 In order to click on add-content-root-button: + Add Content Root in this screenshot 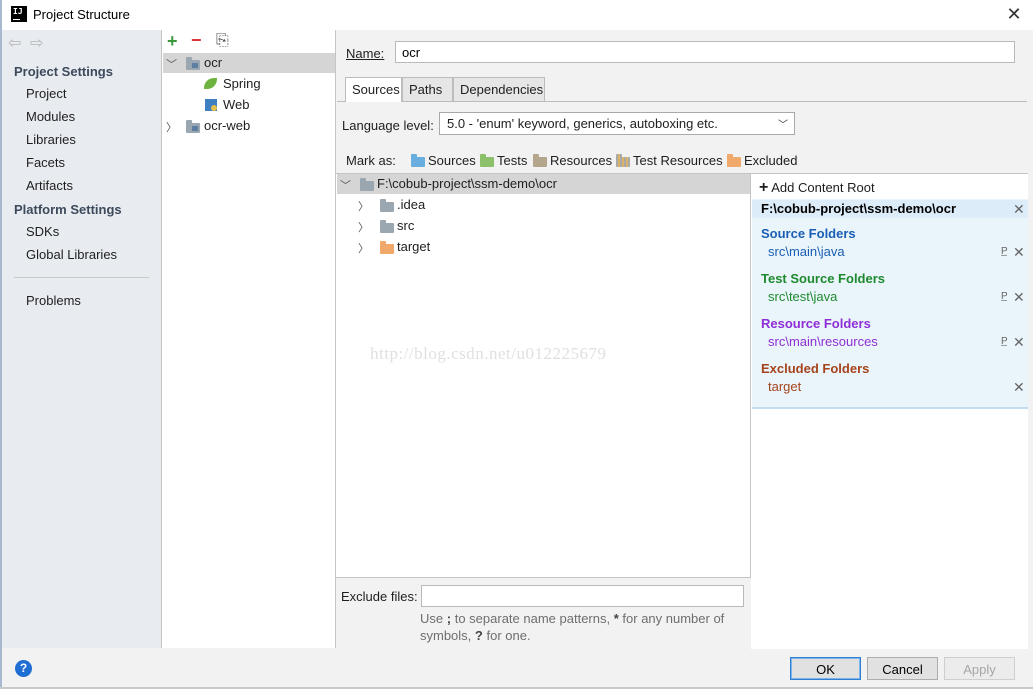, I will do `click(817, 188)`.